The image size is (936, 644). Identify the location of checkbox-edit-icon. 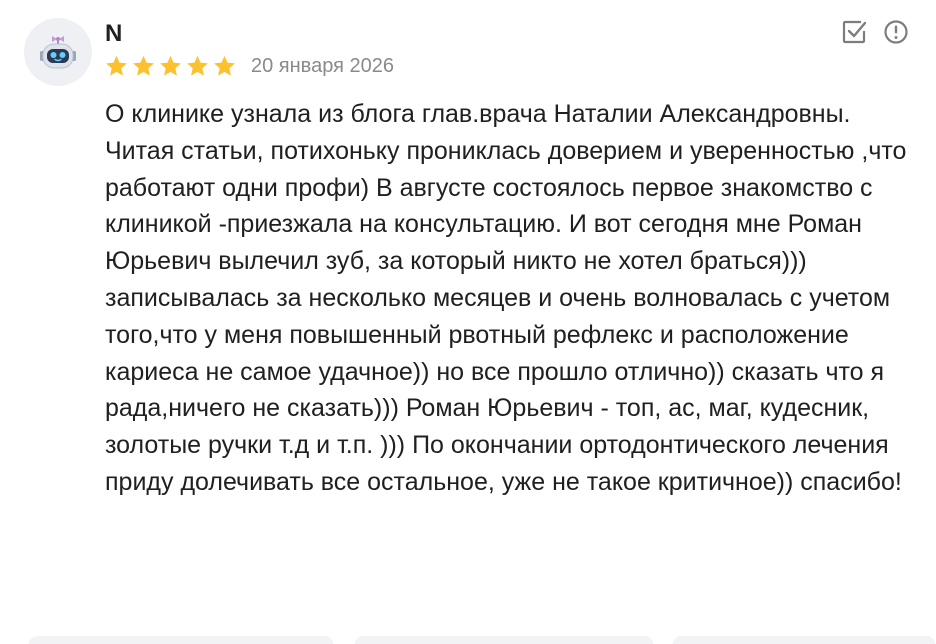
(854, 32).